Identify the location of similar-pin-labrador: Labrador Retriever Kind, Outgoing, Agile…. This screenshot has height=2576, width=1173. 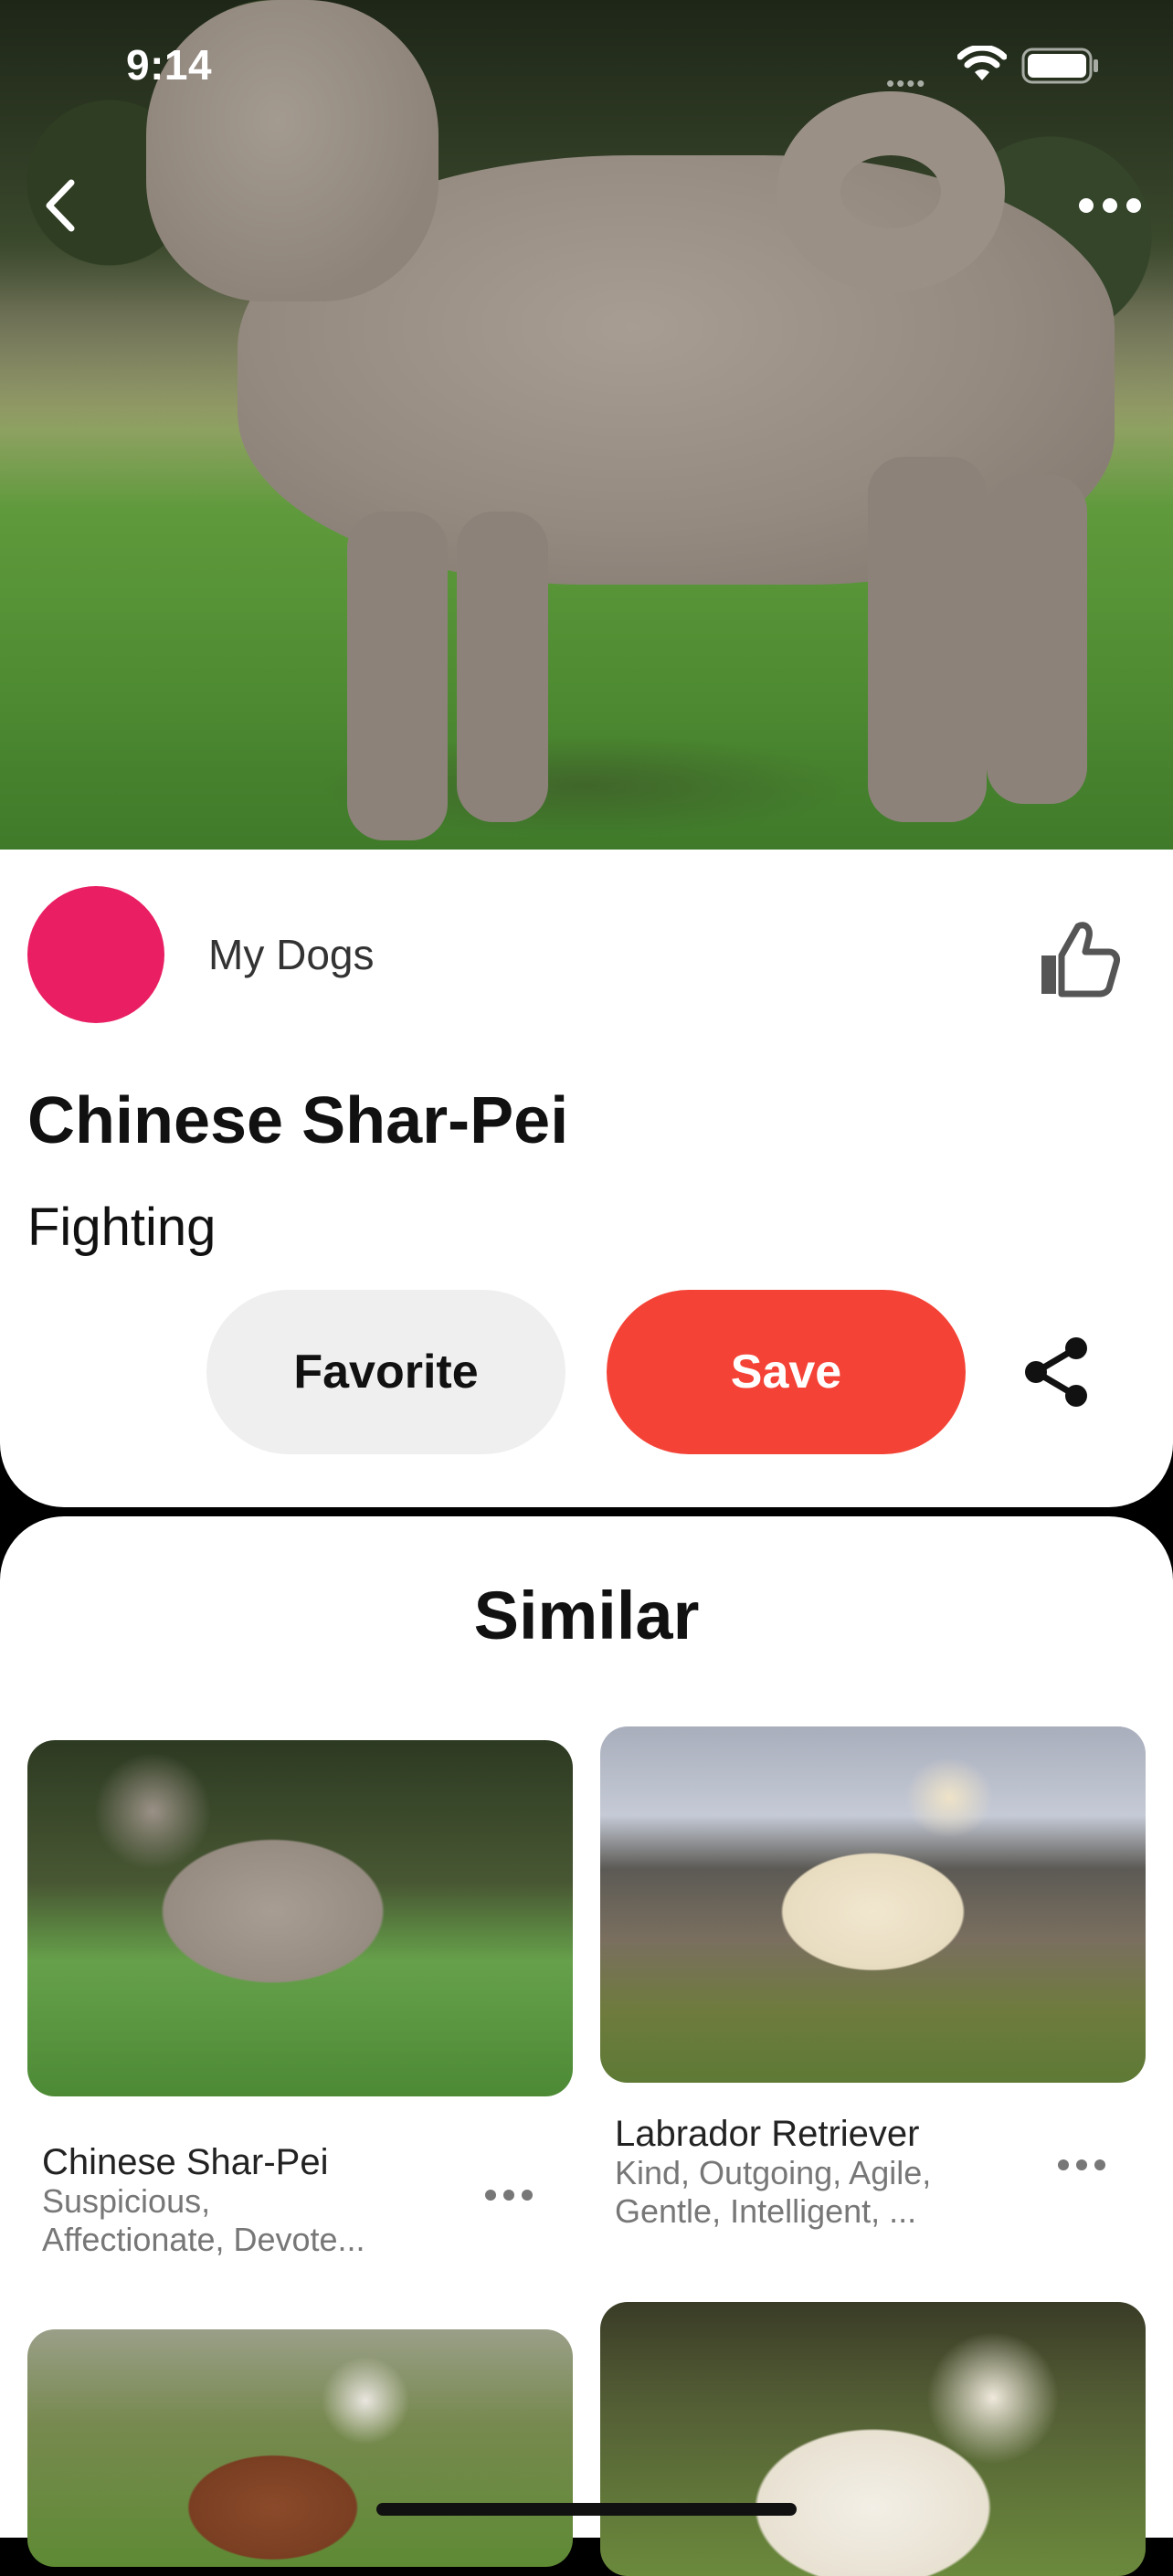
(873, 1982).